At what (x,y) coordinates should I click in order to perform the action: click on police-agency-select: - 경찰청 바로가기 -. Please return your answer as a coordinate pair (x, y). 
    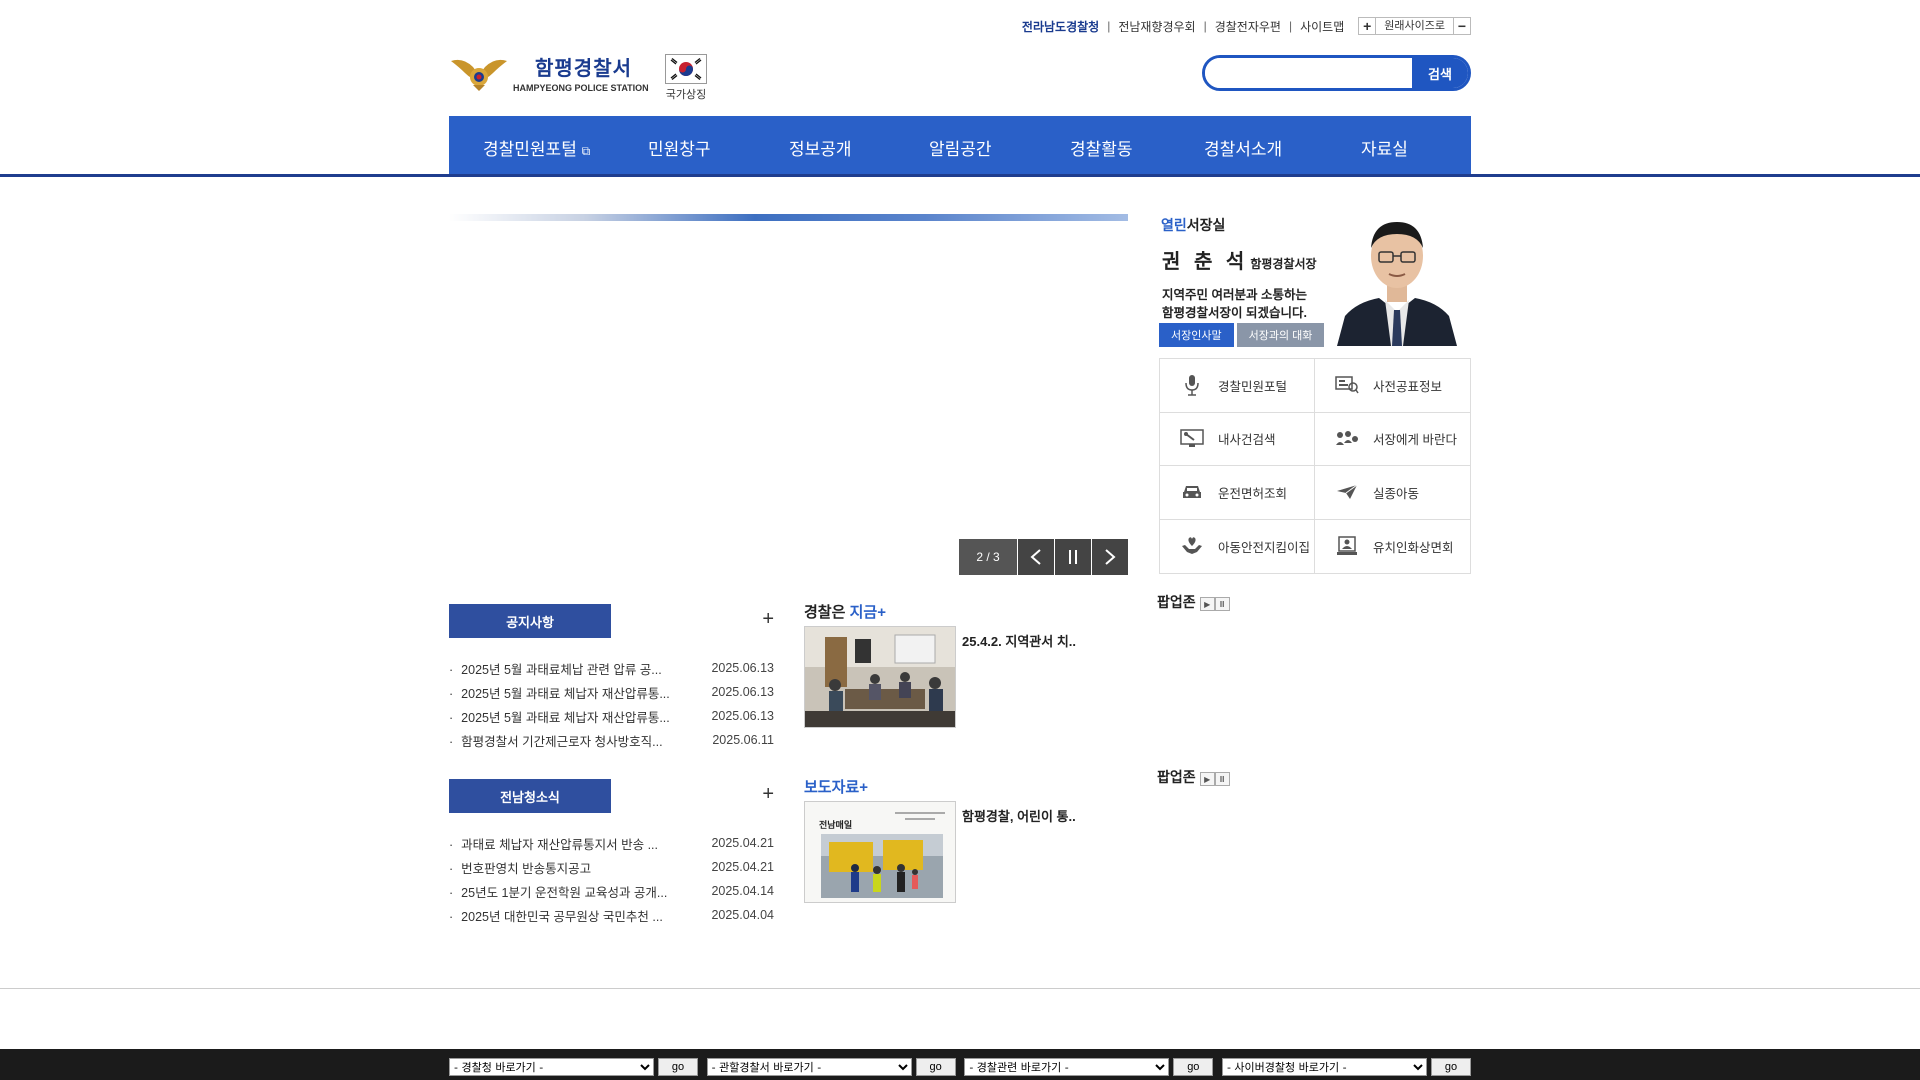
    Looking at the image, I should click on (551, 1067).